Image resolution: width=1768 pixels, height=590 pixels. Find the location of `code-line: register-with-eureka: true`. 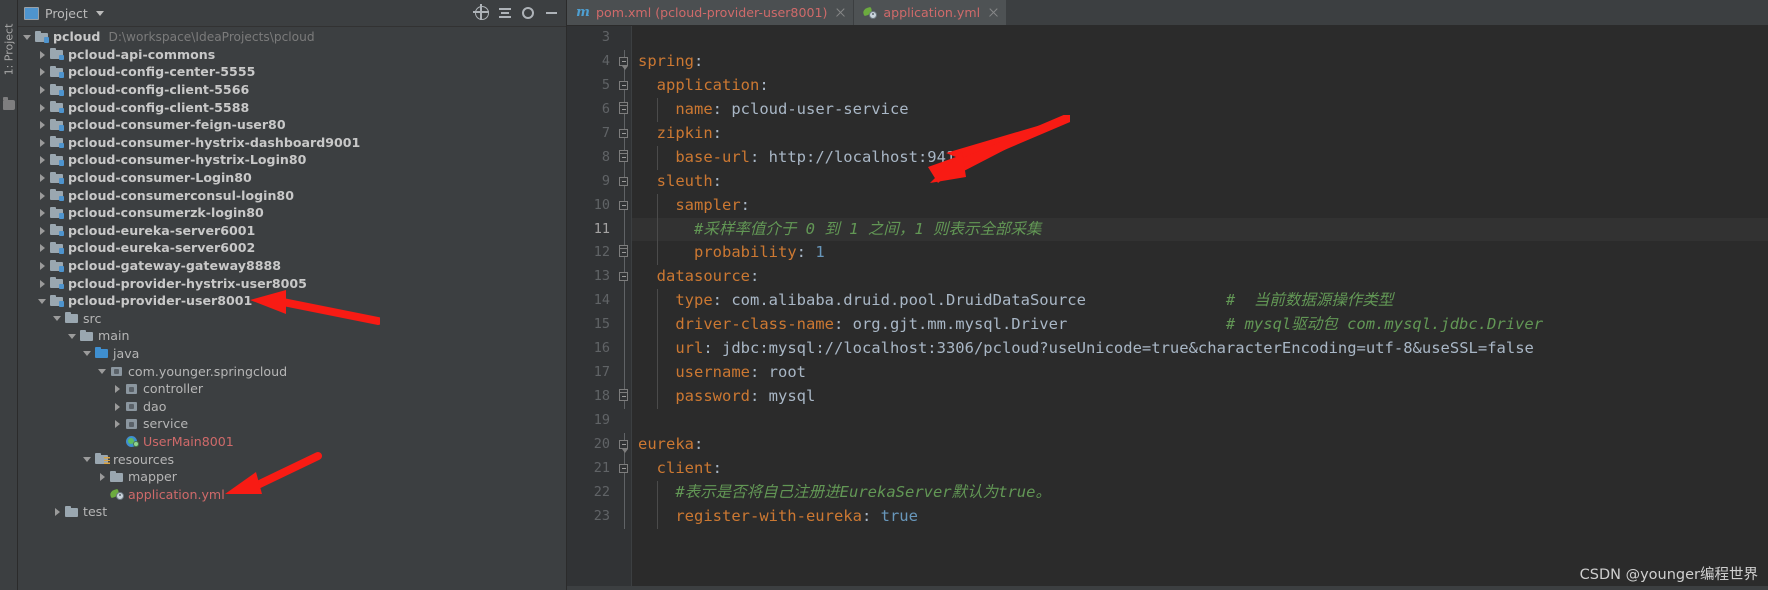

code-line: register-with-eureka: true is located at coordinates (1200, 517).